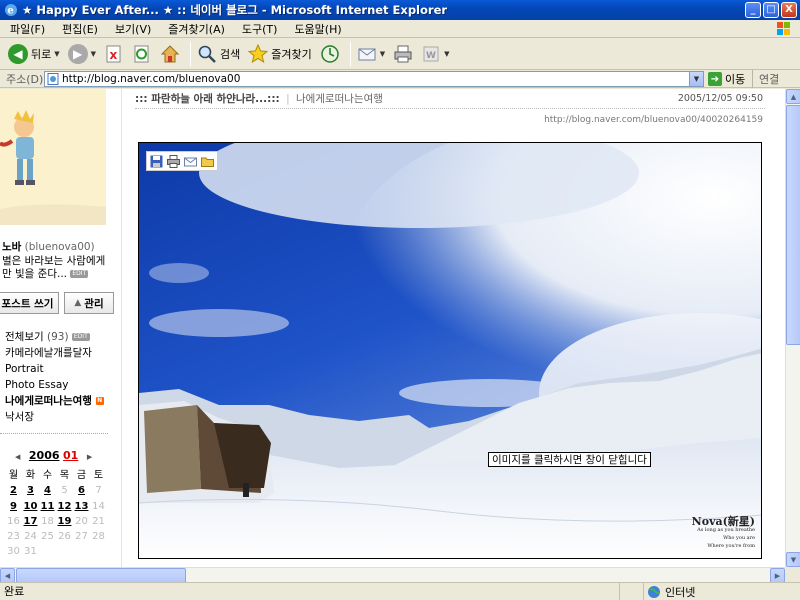 The width and height of the screenshot is (800, 600). What do you see at coordinates (133, 29) in the screenshot?
I see `menu-view: 보기(V)` at bounding box center [133, 29].